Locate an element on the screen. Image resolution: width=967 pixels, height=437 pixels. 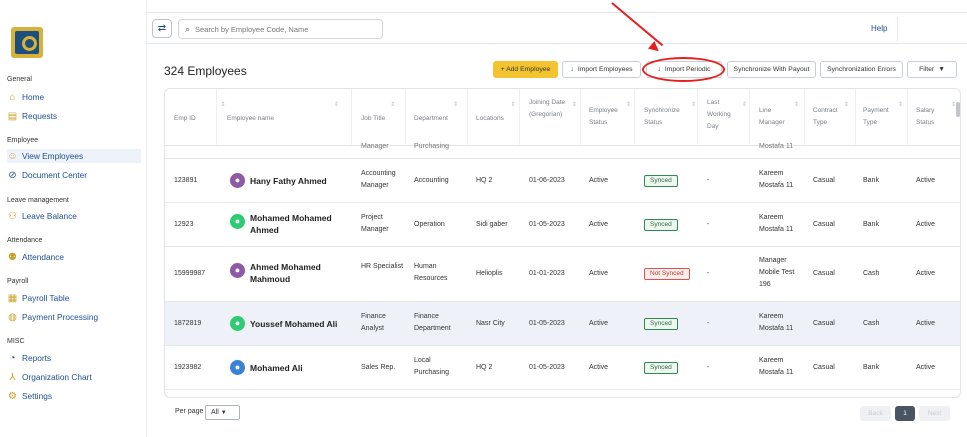
sidebar-item-reports: ◔ Reports is located at coordinates (74, 358).